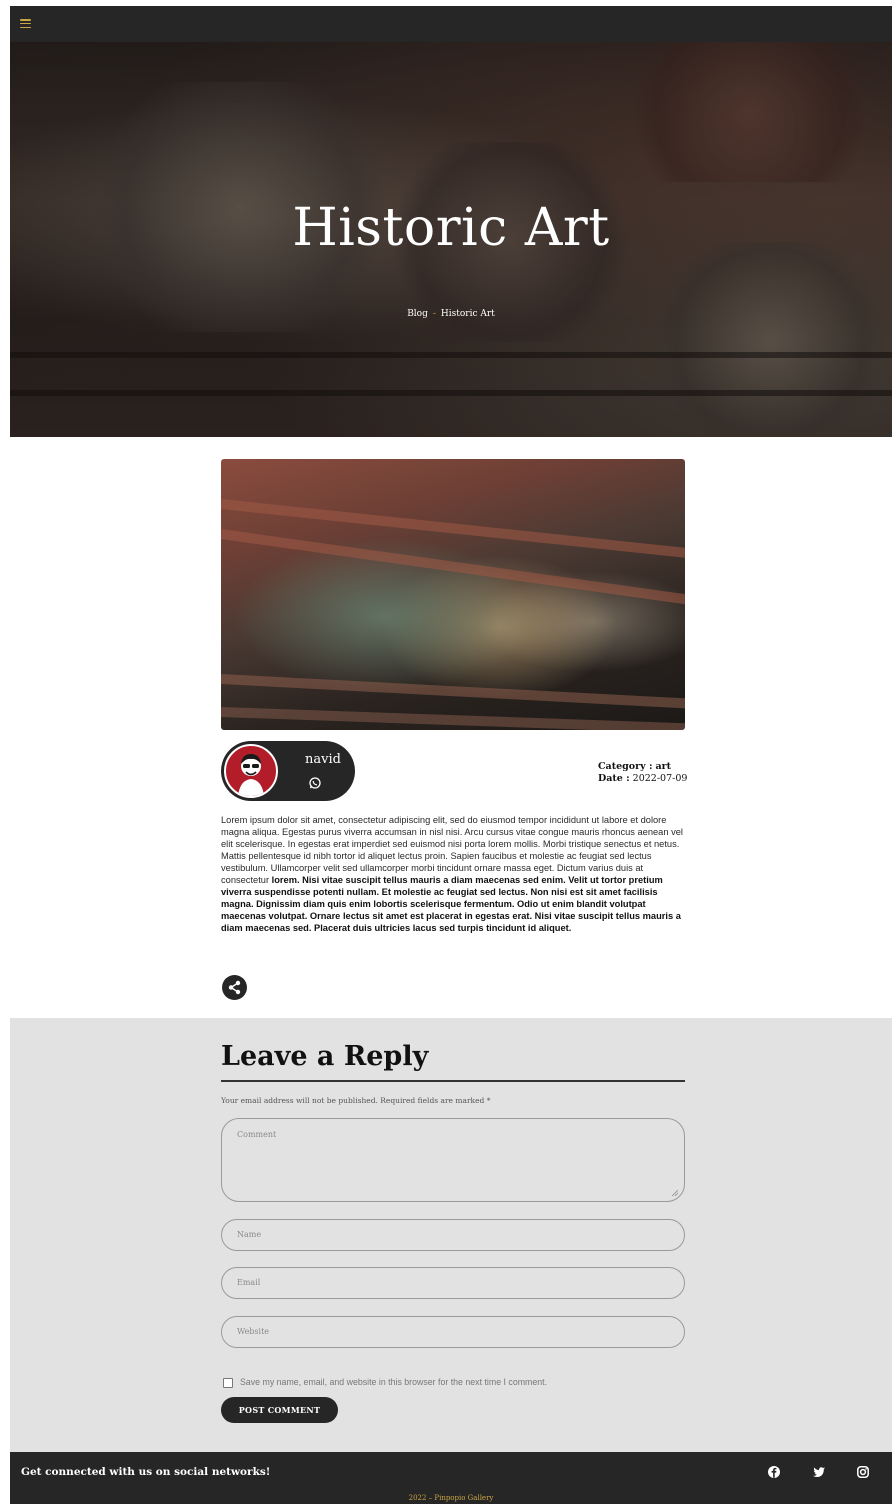 The width and height of the screenshot is (892, 1504). I want to click on page-title: Historic Art, so click(451, 228).